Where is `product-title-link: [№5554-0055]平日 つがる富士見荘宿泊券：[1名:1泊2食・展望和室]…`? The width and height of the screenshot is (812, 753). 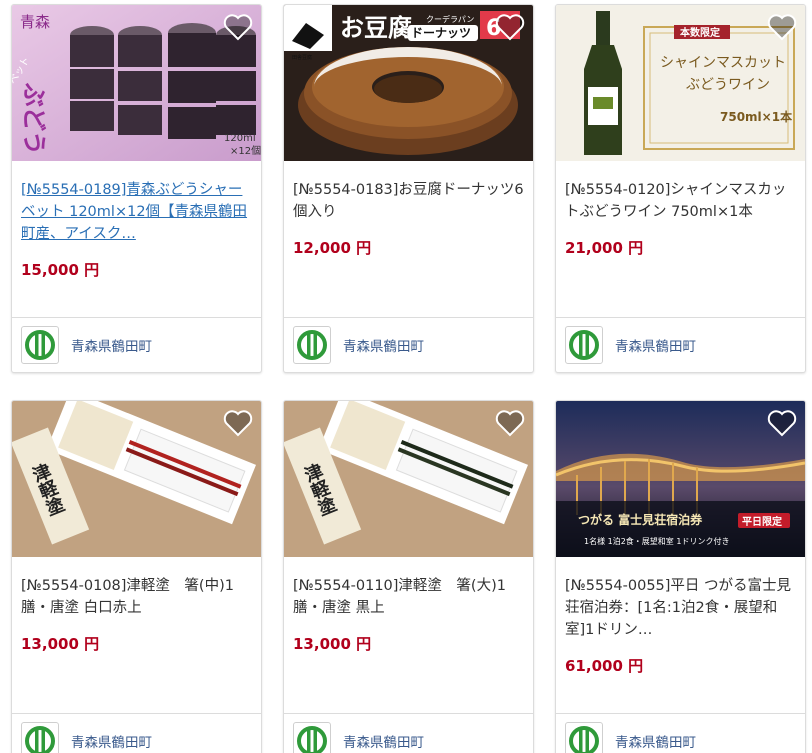 product-title-link: [№5554-0055]平日 つがる富士見荘宿泊券：[1名:1泊2食・展望和室]… is located at coordinates (681, 608).